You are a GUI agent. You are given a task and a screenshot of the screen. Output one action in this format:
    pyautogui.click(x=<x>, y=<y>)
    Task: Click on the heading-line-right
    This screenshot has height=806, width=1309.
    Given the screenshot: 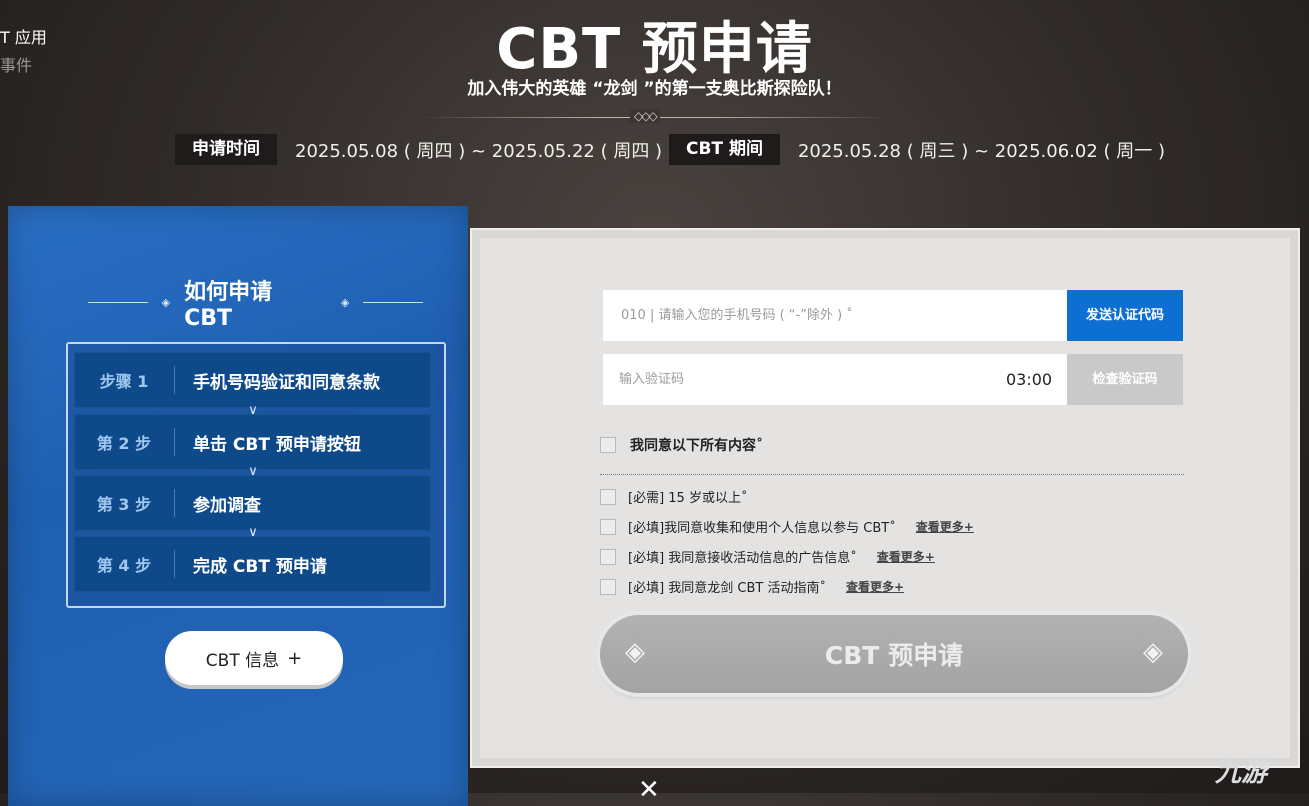 What is the action you would take?
    pyautogui.click(x=393, y=302)
    